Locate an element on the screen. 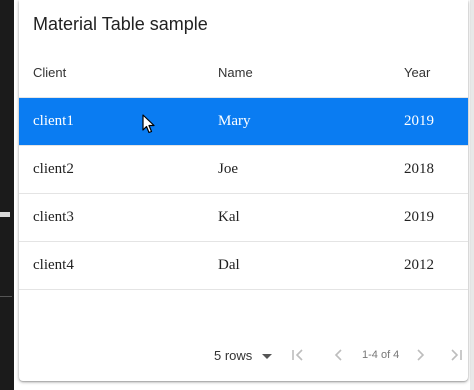 The height and width of the screenshot is (390, 474). table-title: Material Table sample is located at coordinates (120, 24).